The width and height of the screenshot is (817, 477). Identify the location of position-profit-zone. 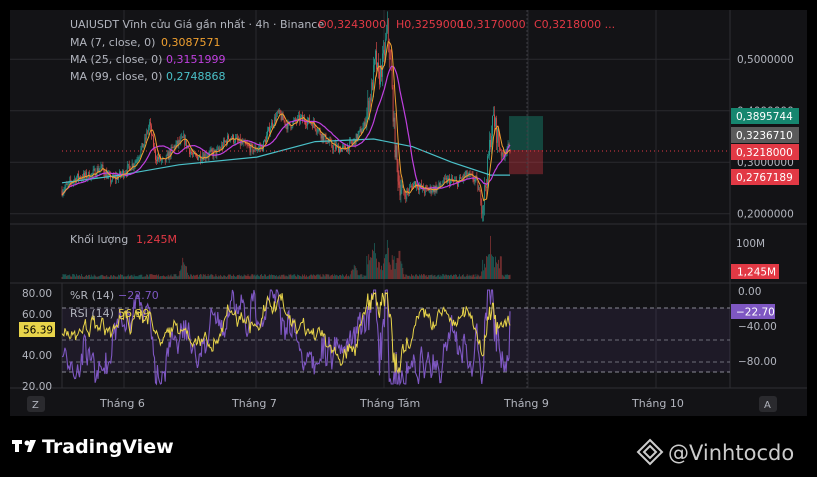
(526, 133).